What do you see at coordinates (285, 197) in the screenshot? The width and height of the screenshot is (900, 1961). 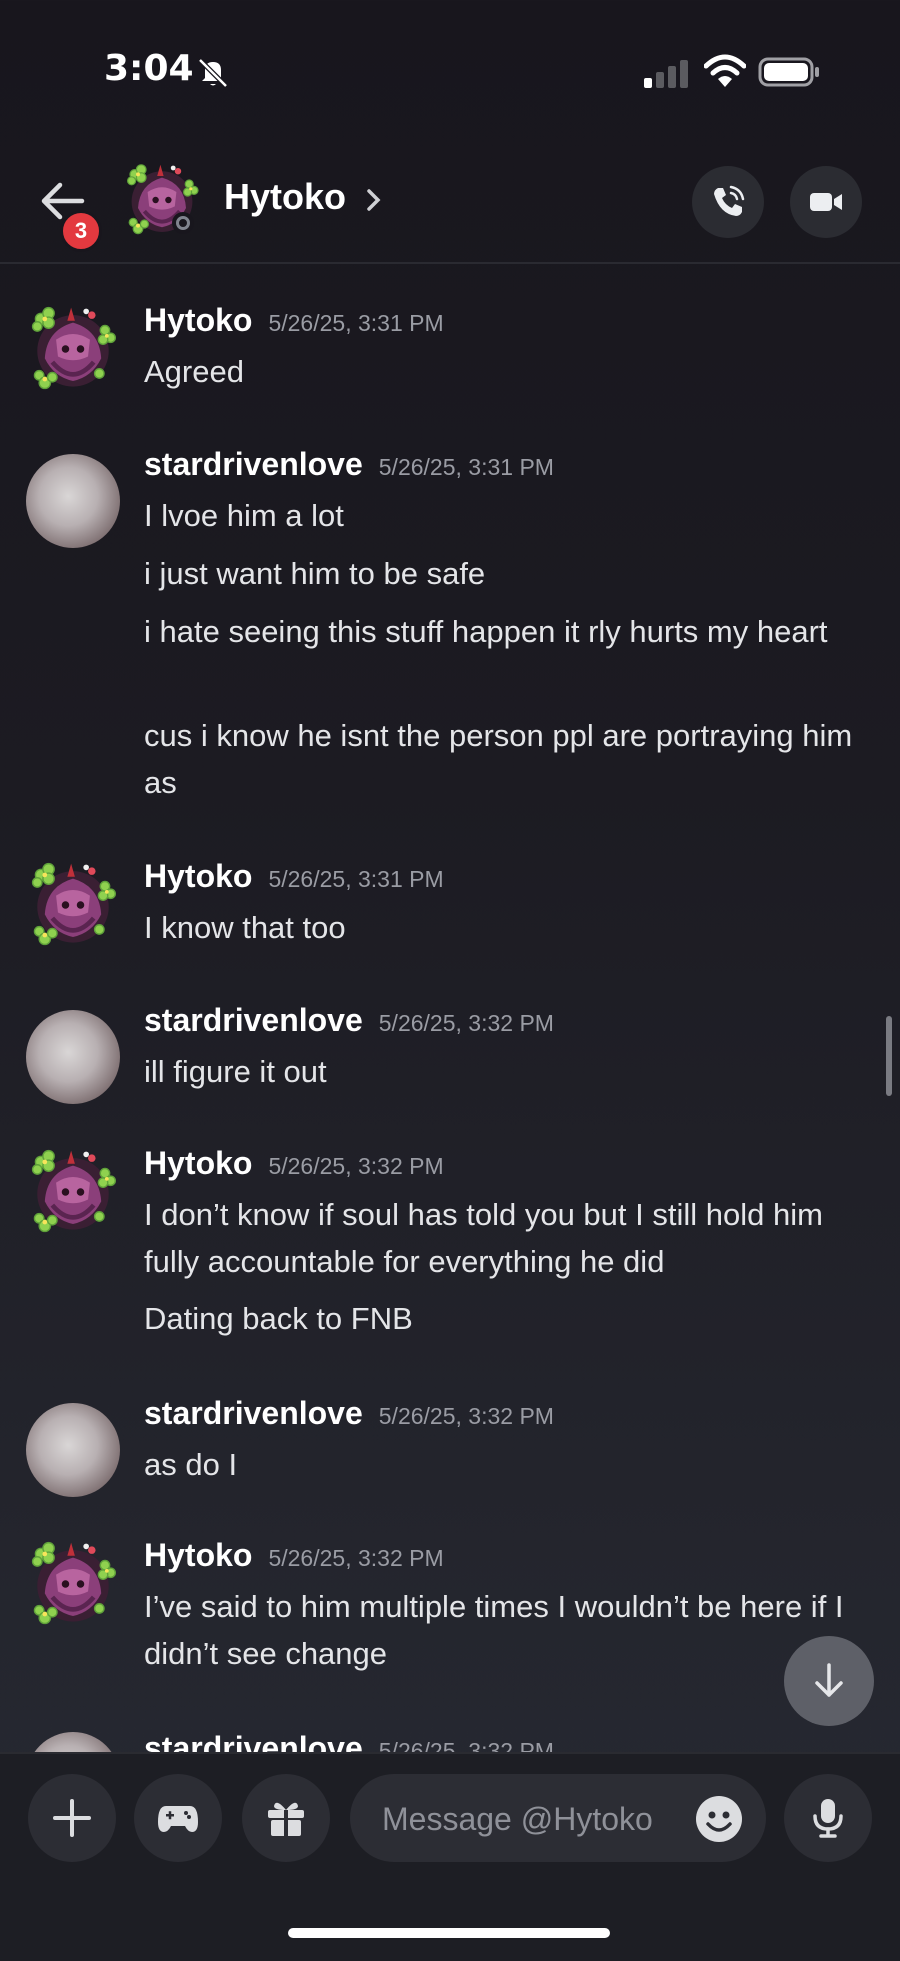 I see `page-title: Hytoko` at bounding box center [285, 197].